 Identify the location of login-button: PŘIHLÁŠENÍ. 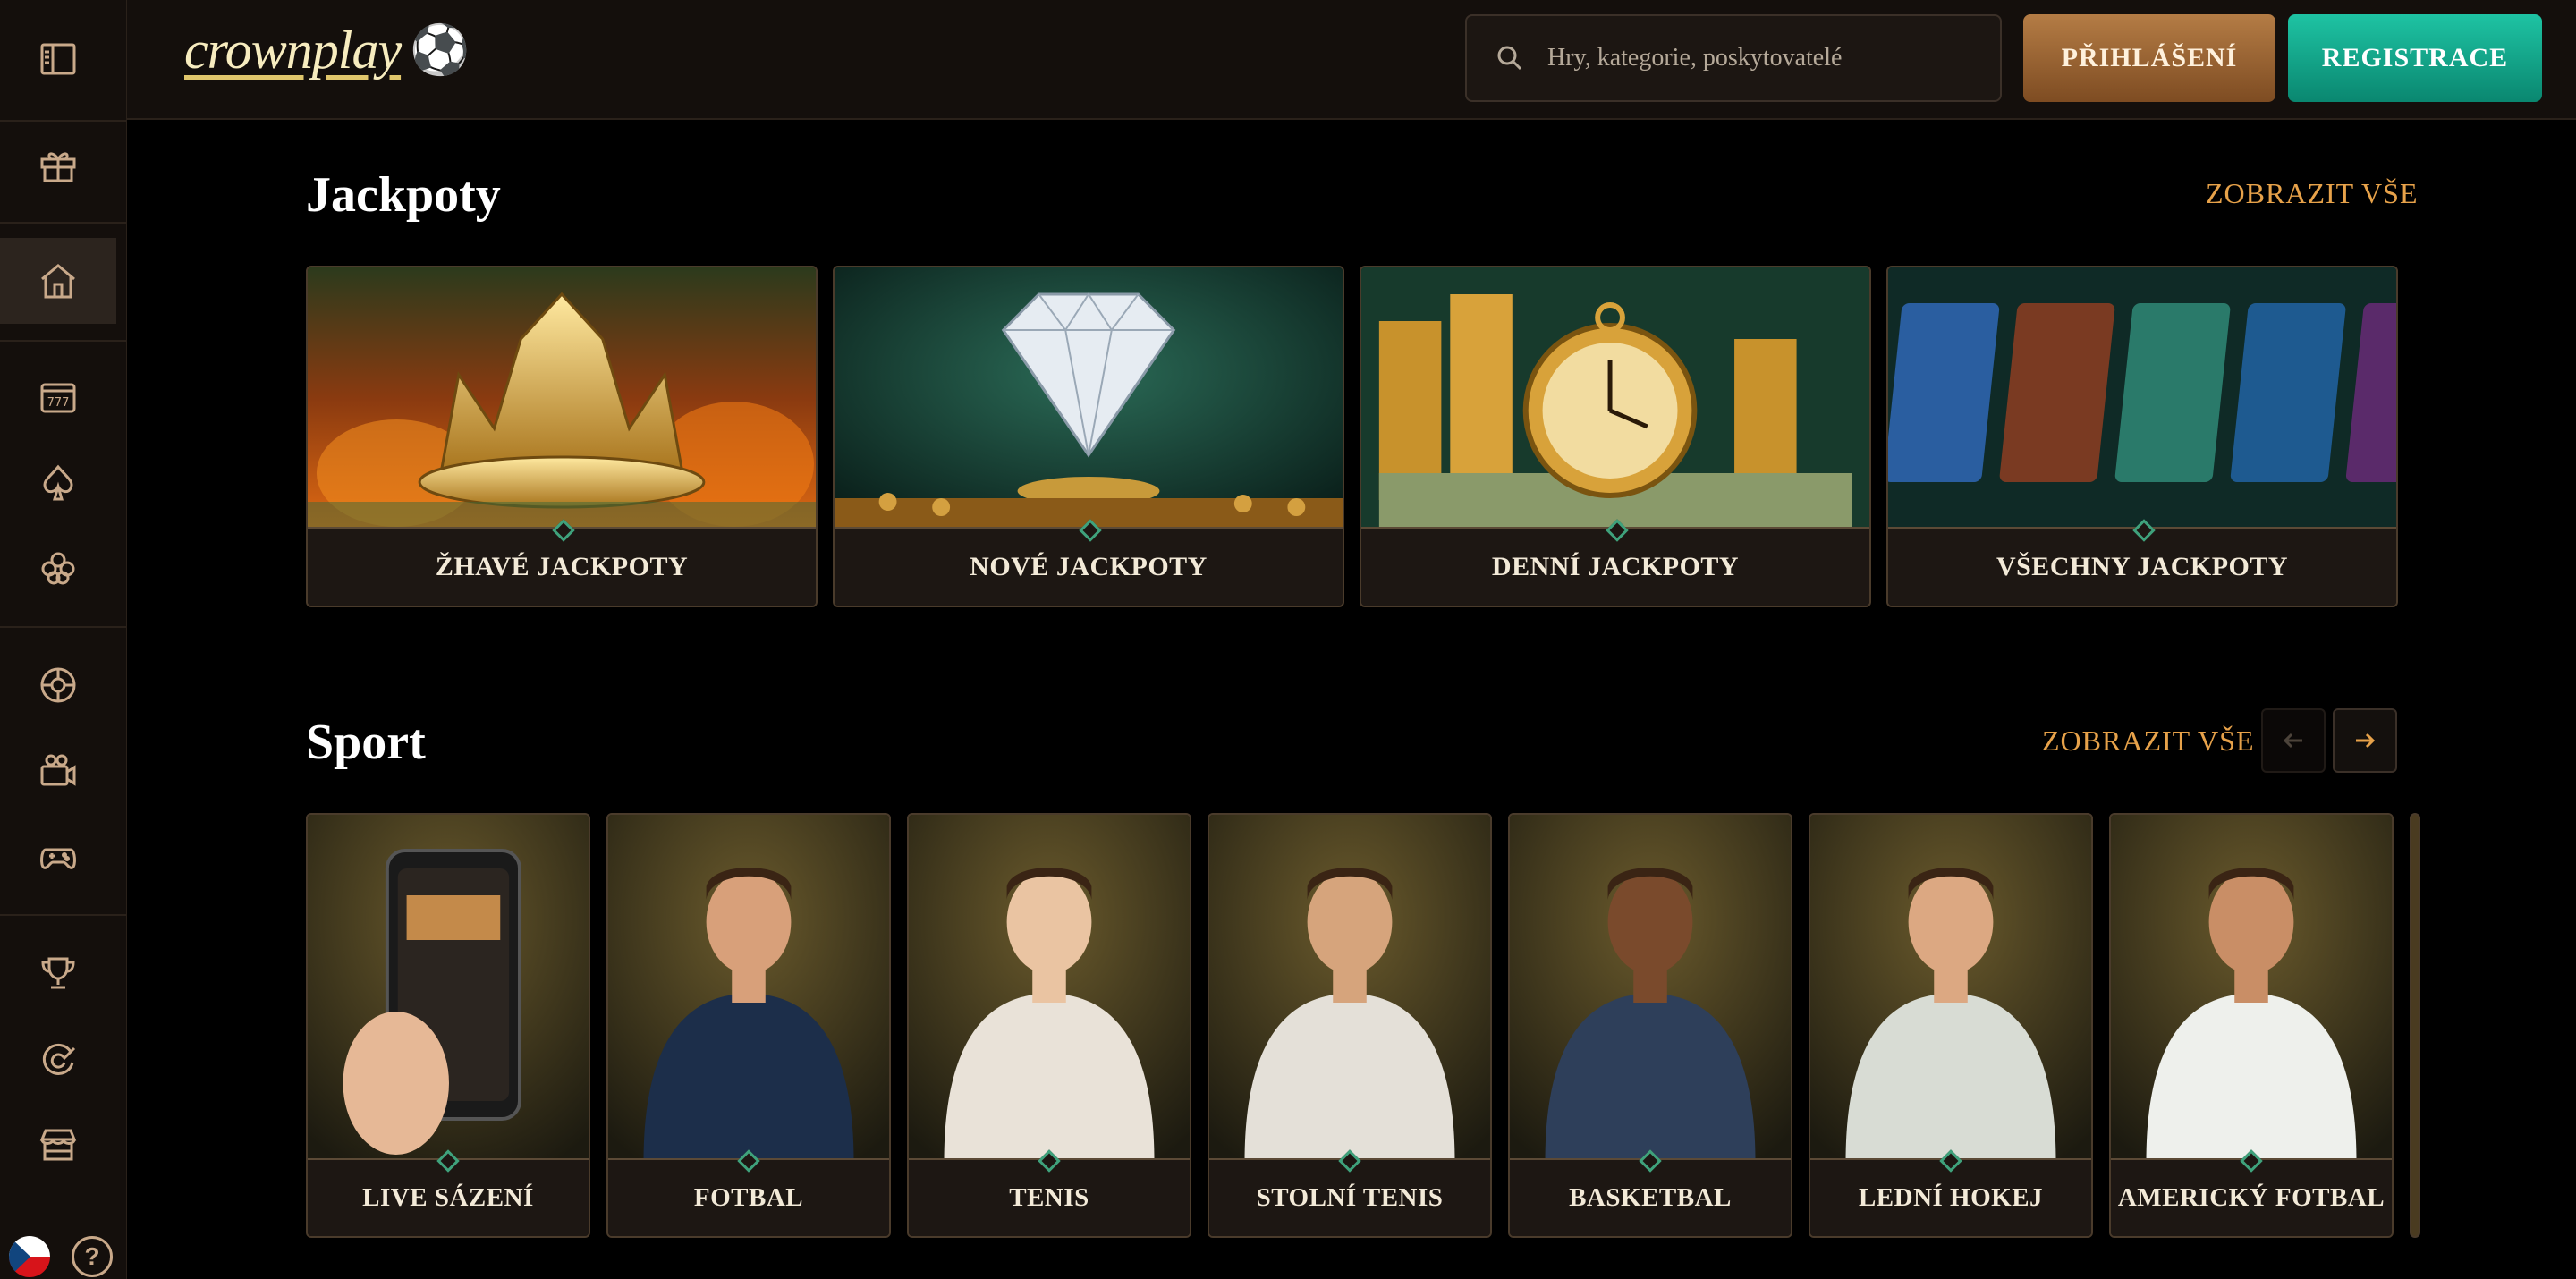
(2149, 58).